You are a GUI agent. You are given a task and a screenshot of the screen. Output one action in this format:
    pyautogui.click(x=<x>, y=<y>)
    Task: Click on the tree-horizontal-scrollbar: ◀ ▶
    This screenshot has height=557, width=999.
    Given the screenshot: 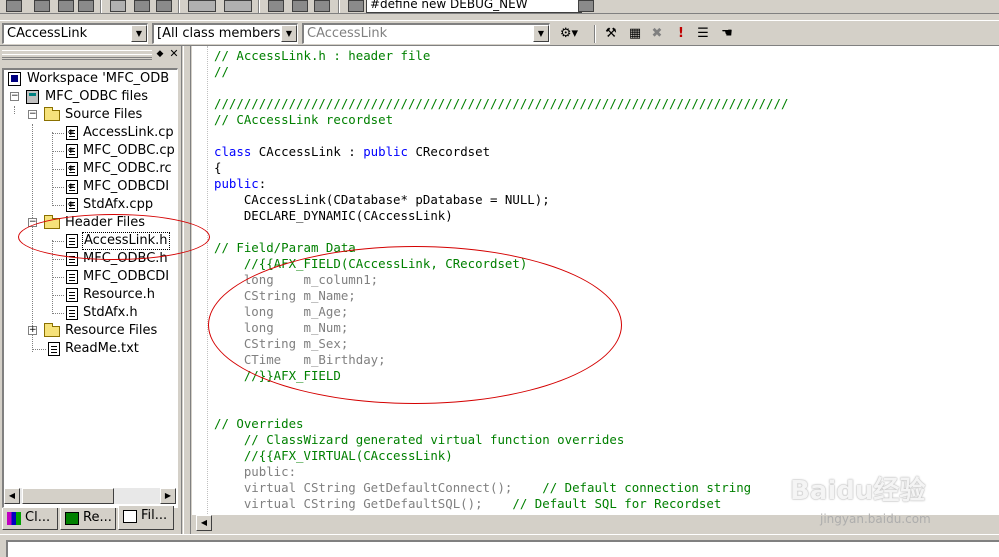 What is the action you would take?
    pyautogui.click(x=90, y=496)
    